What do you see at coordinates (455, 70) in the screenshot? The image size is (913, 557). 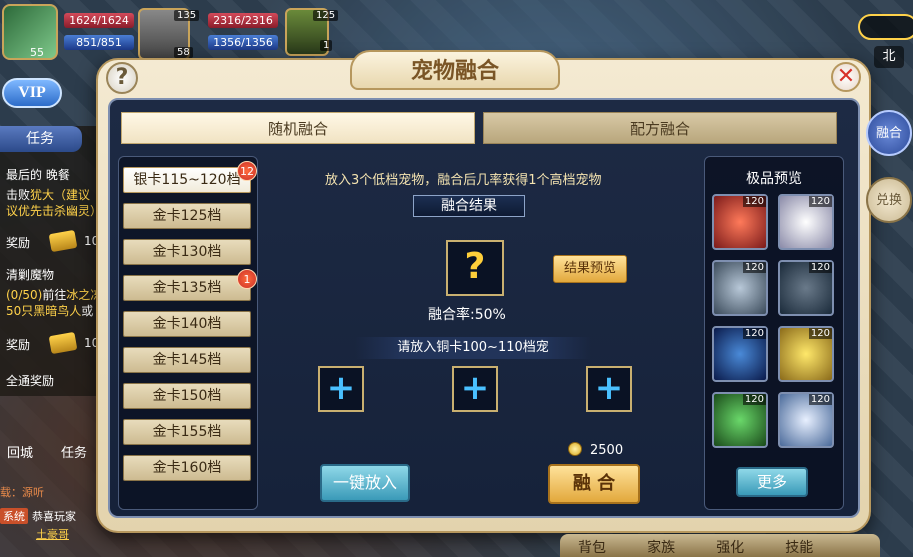 I see `dialog-title: 宠物融合` at bounding box center [455, 70].